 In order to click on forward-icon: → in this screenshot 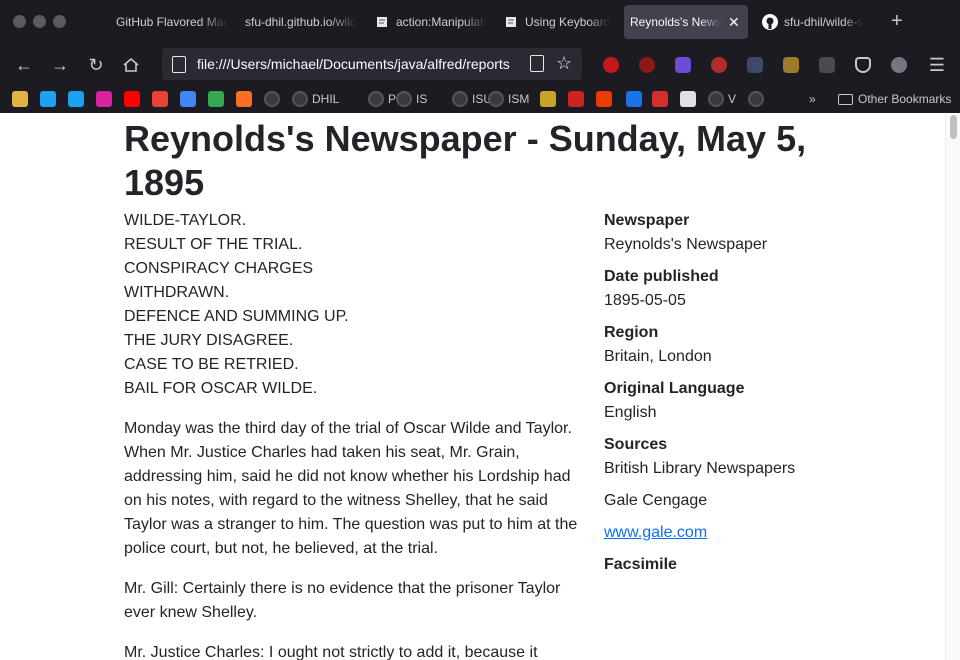, I will do `click(60, 65)`.